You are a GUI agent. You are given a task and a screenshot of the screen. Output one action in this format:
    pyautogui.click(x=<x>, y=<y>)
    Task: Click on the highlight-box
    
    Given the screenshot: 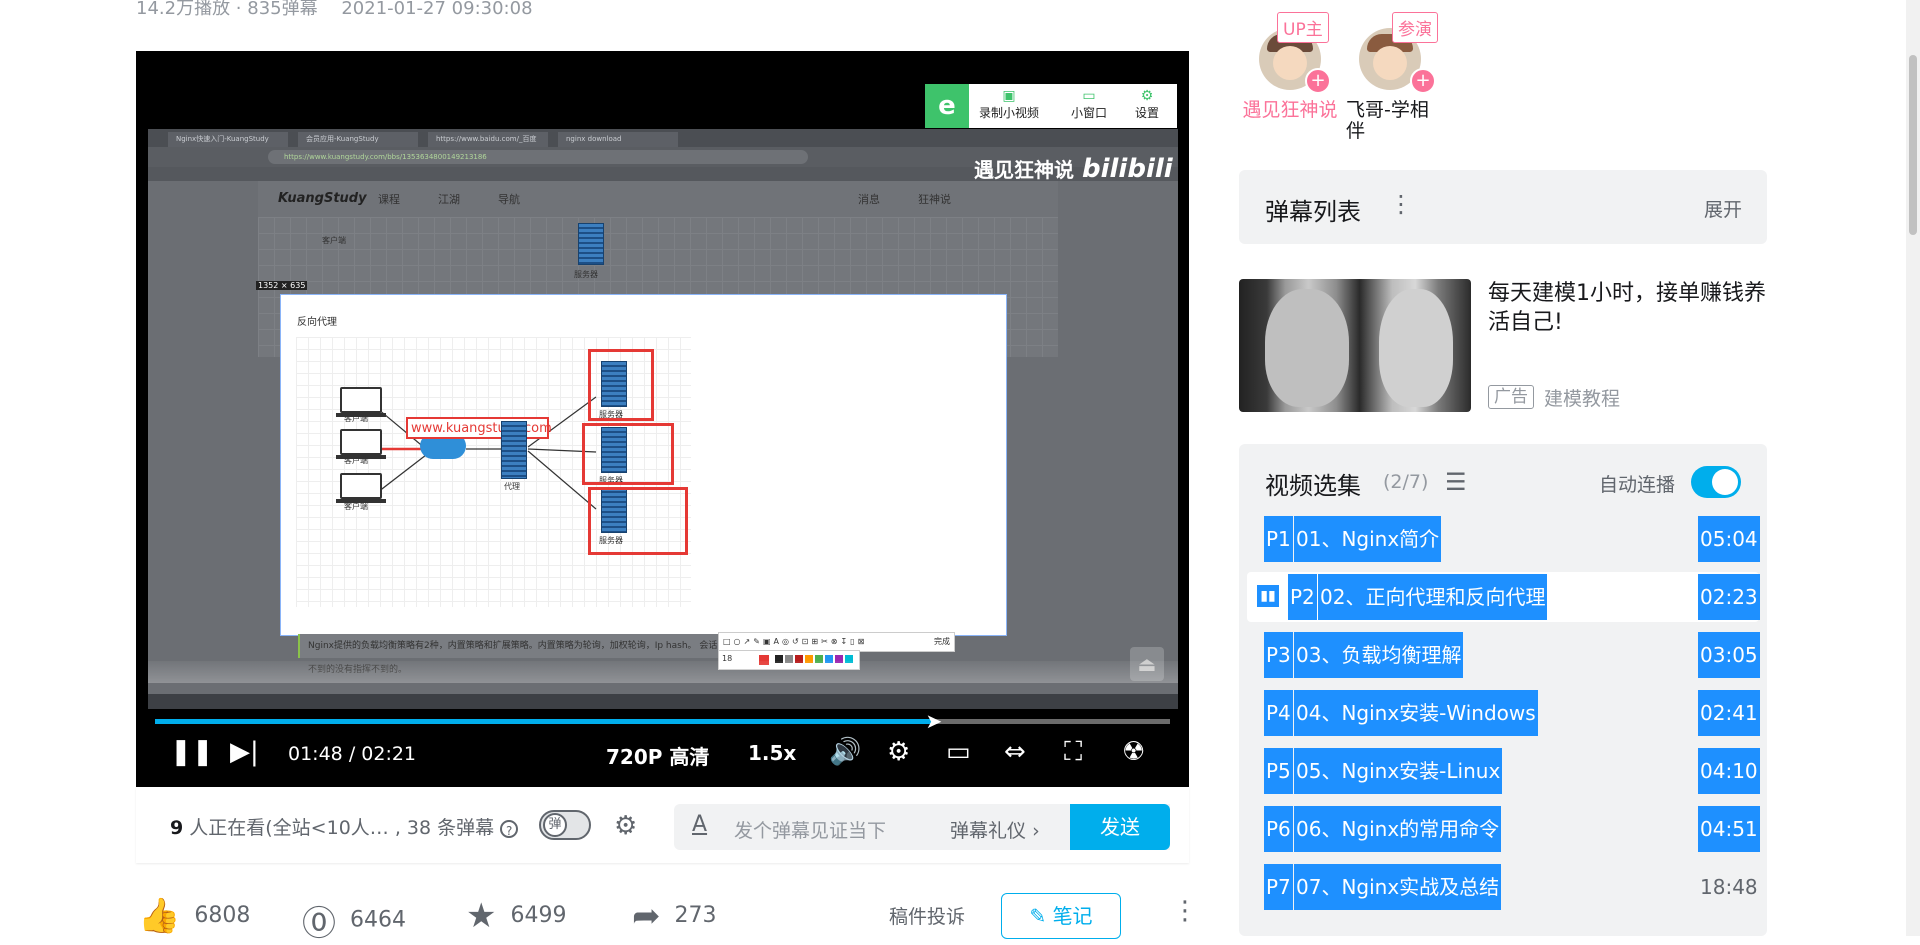 What is the action you would take?
    pyautogui.click(x=621, y=385)
    